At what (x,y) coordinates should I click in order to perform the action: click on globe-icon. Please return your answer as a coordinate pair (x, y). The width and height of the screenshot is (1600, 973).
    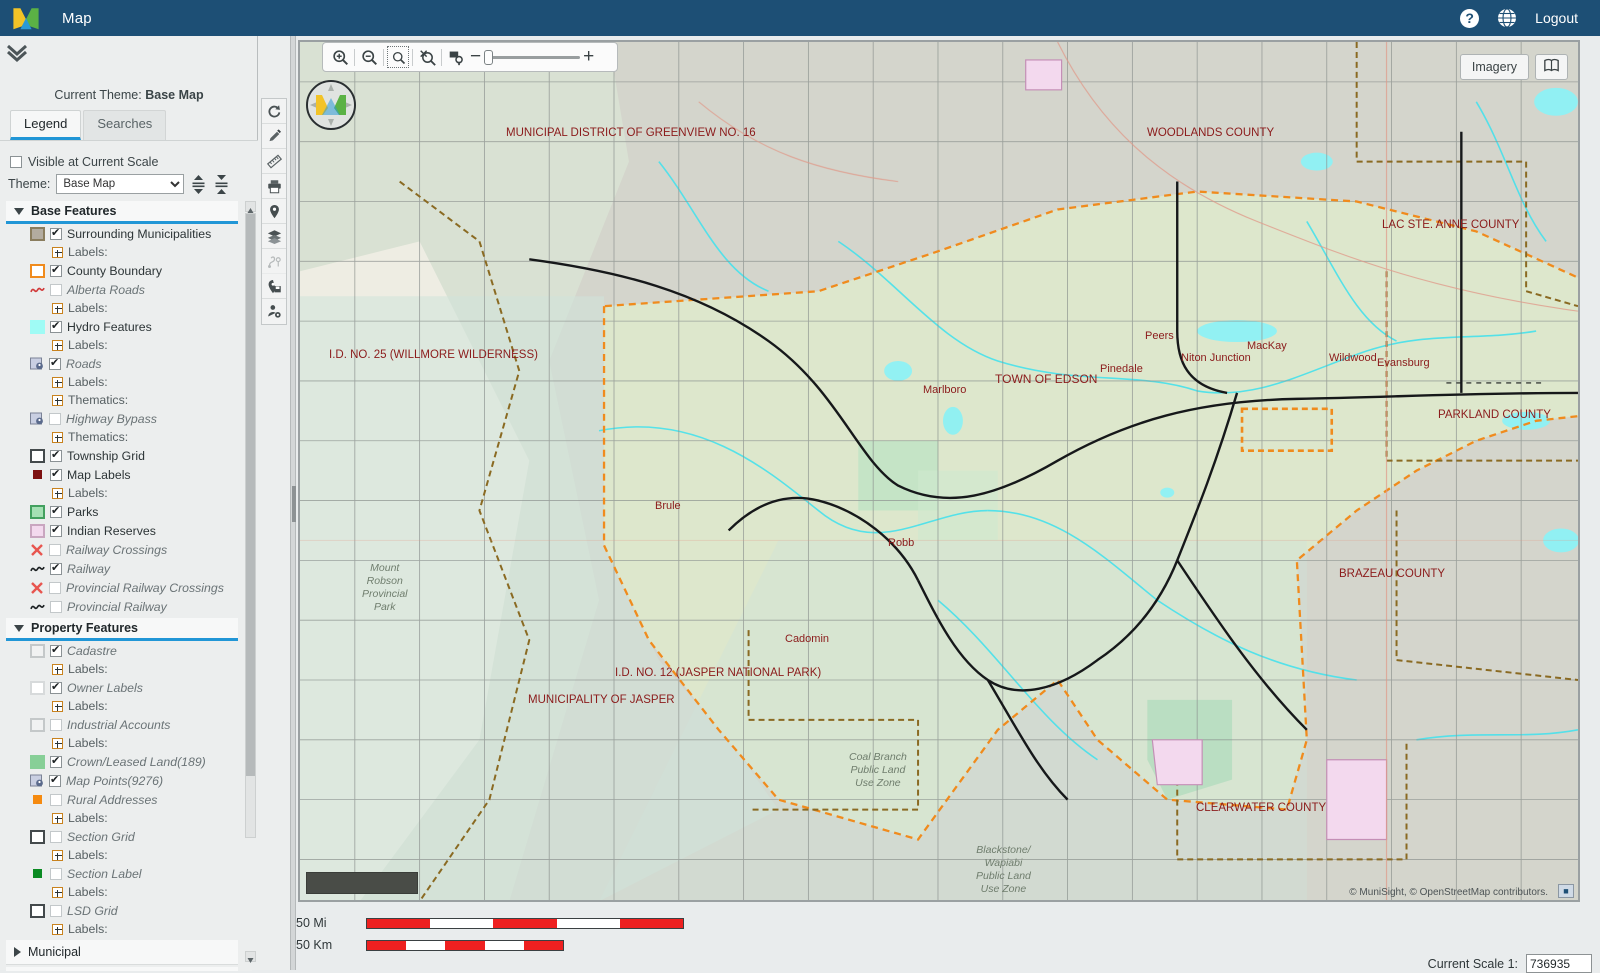
    Looking at the image, I should click on (1507, 18).